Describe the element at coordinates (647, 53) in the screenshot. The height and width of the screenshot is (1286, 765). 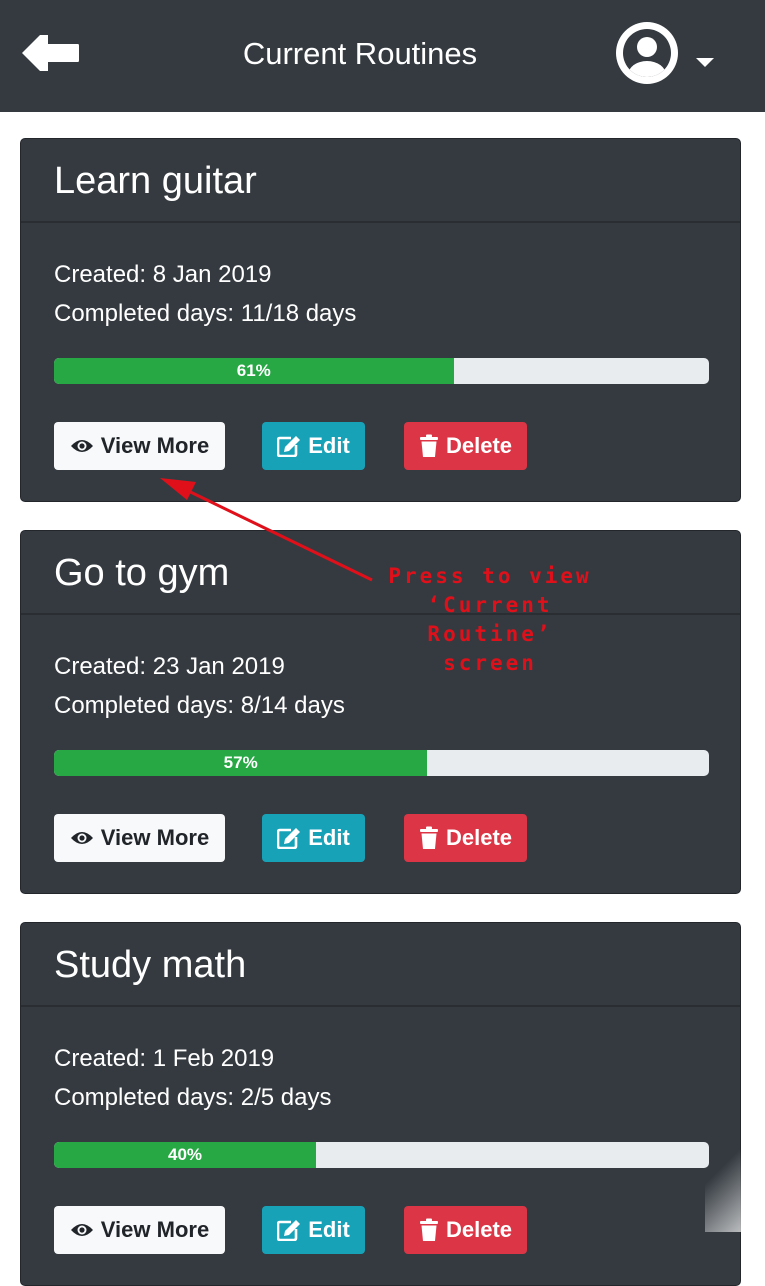
I see `user-avatar-button` at that location.